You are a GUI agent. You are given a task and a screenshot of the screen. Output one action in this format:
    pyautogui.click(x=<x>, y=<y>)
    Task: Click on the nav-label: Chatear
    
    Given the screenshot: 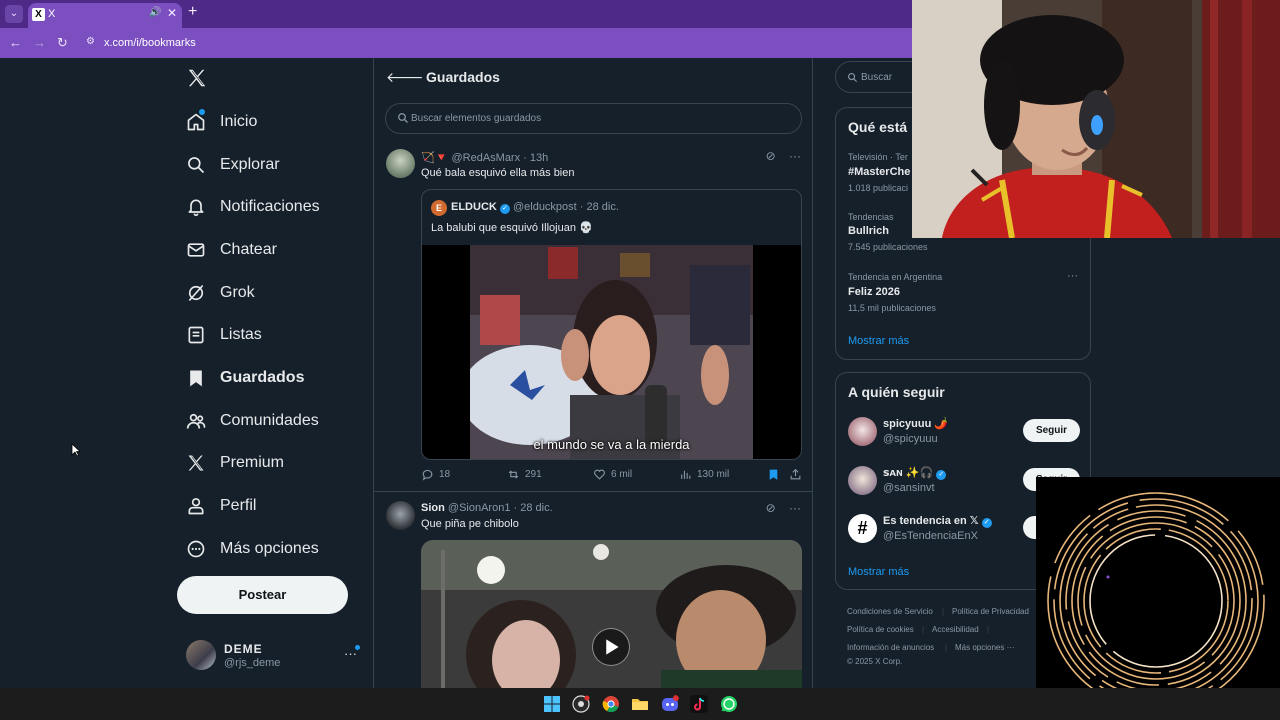 What is the action you would take?
    pyautogui.click(x=248, y=249)
    